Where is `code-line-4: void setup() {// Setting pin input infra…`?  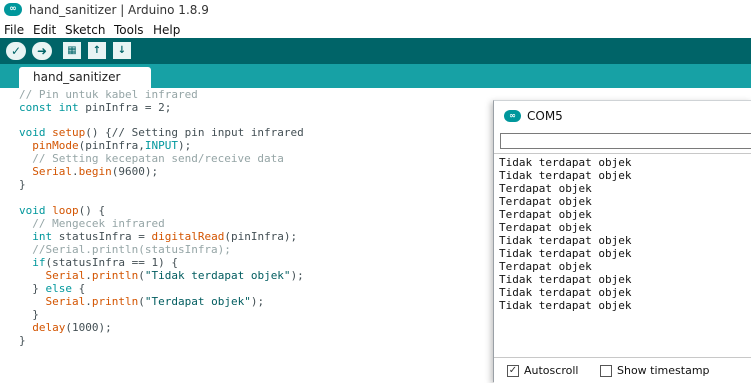
code-line-4: void setup() {// Setting pin input infra… is located at coordinates (161, 132).